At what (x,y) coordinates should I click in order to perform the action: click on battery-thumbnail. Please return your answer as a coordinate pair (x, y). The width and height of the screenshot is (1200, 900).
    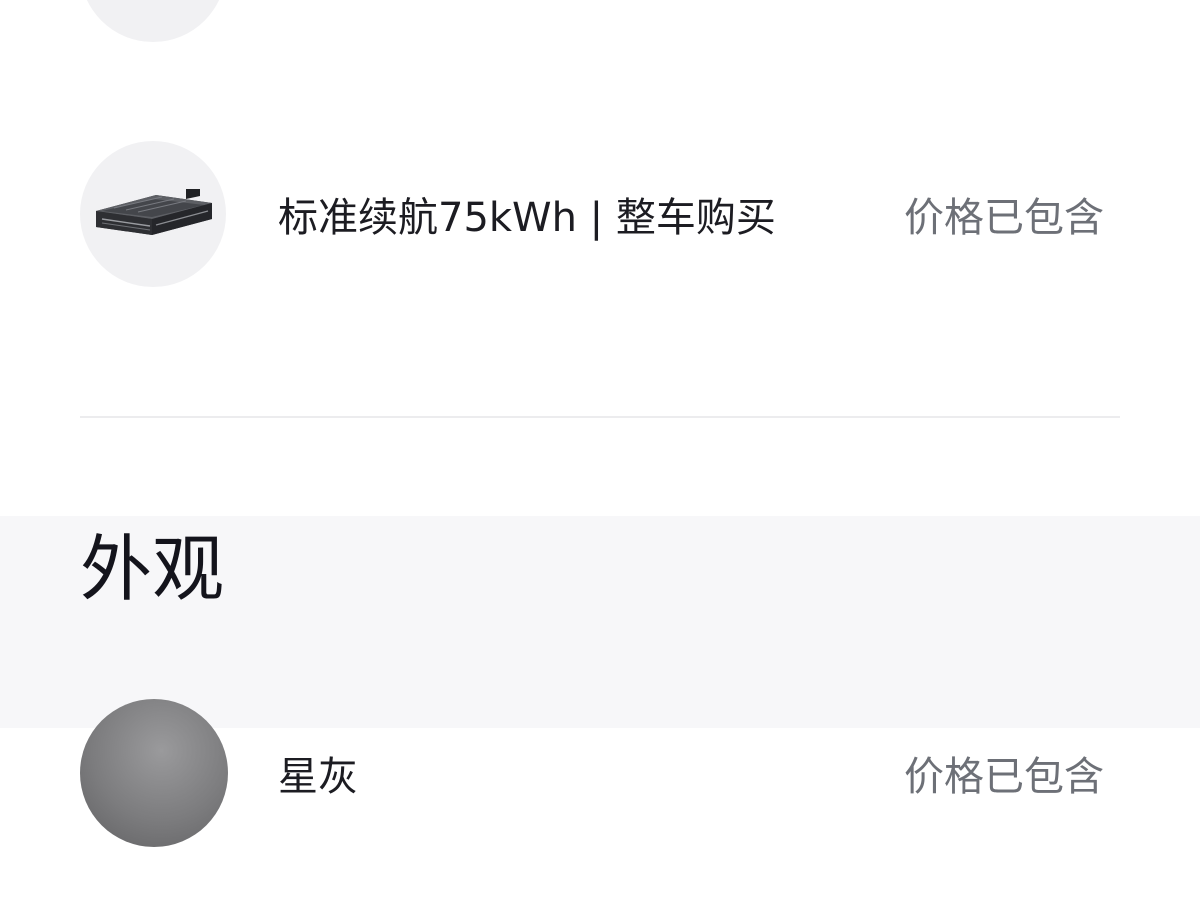
    Looking at the image, I should click on (153, 214).